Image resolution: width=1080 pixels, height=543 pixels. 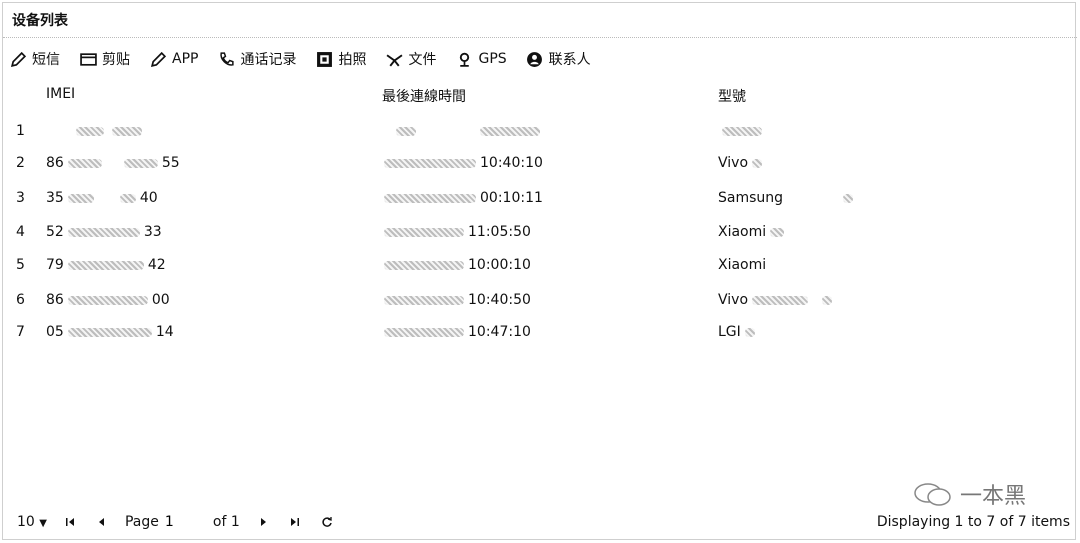 I want to click on next-page-button, so click(x=263, y=522).